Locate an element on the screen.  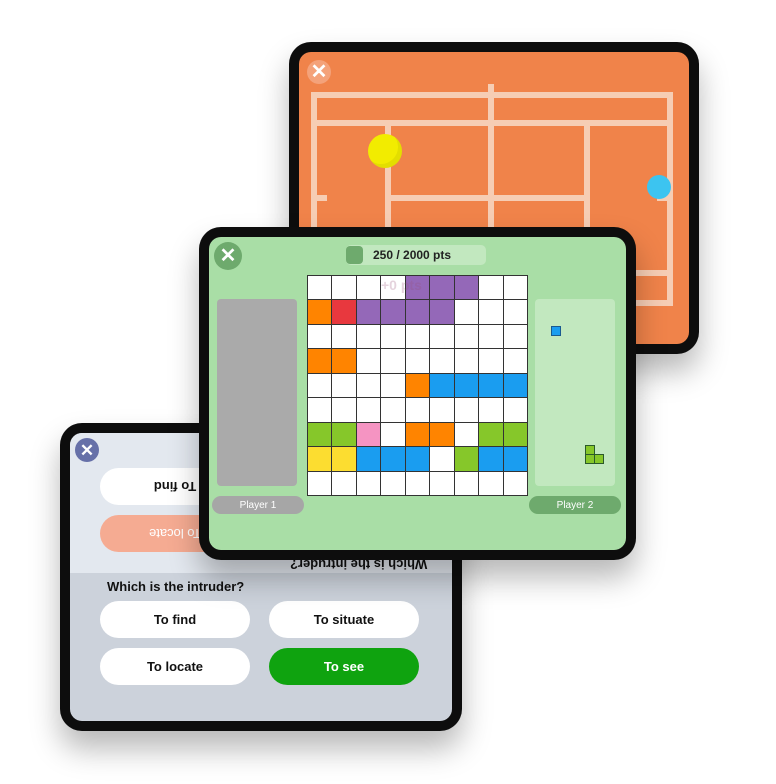
blue-single-piece is located at coordinates (556, 331).